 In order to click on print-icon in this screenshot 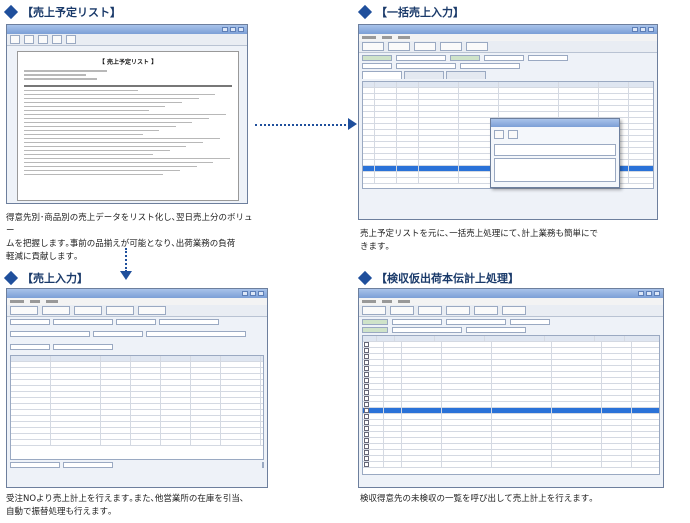, I will do `click(15, 39)`.